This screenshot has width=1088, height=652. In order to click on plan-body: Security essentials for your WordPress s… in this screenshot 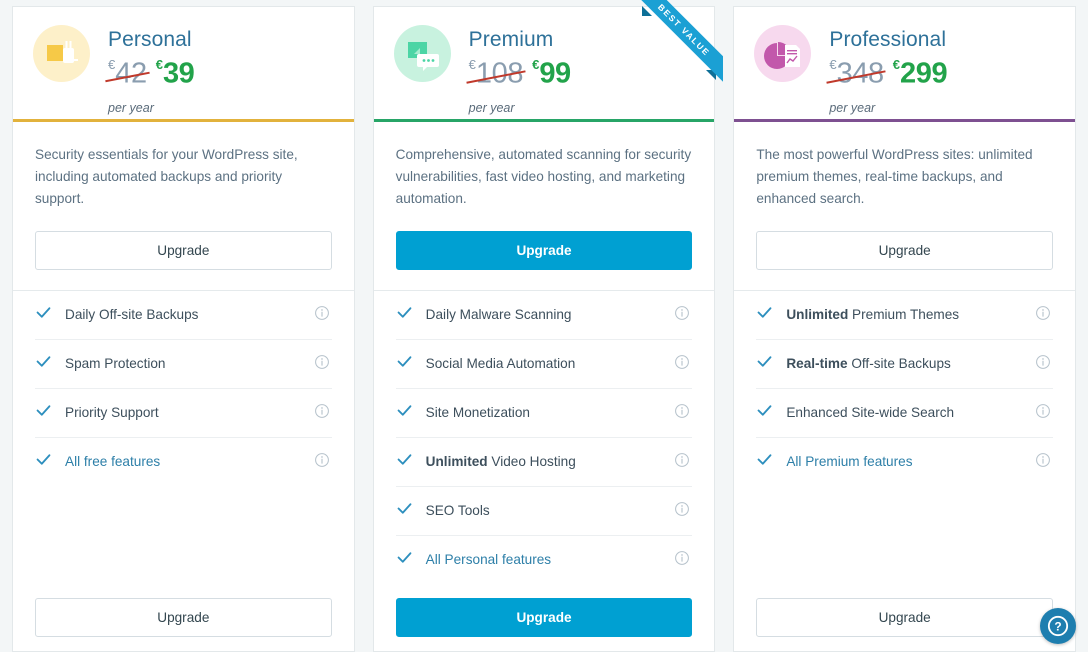, I will do `click(183, 206)`.